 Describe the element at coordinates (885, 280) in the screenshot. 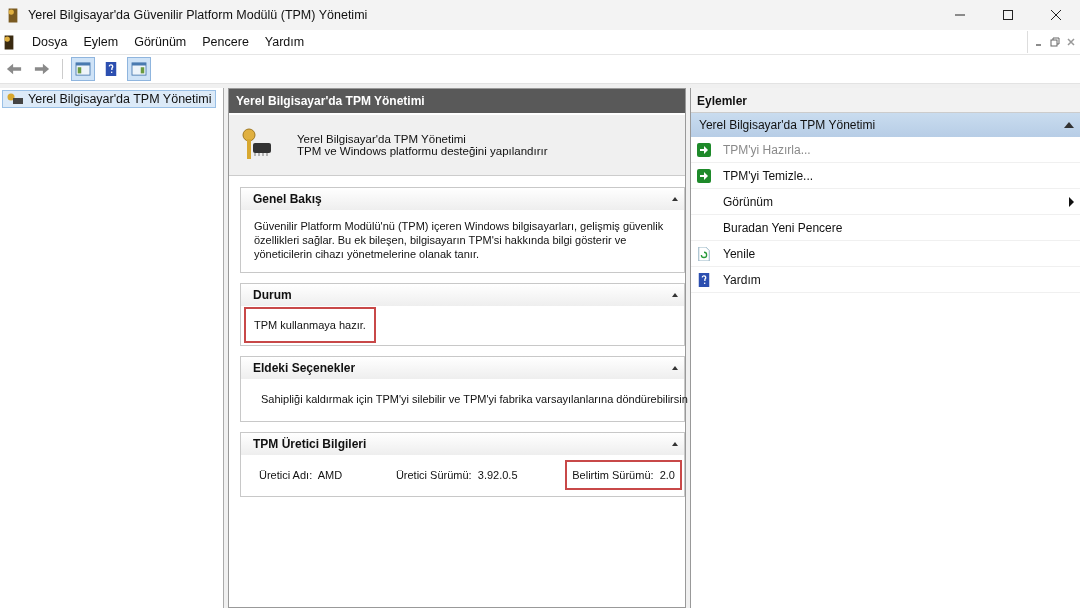

I see `action-item: Yardım` at that location.